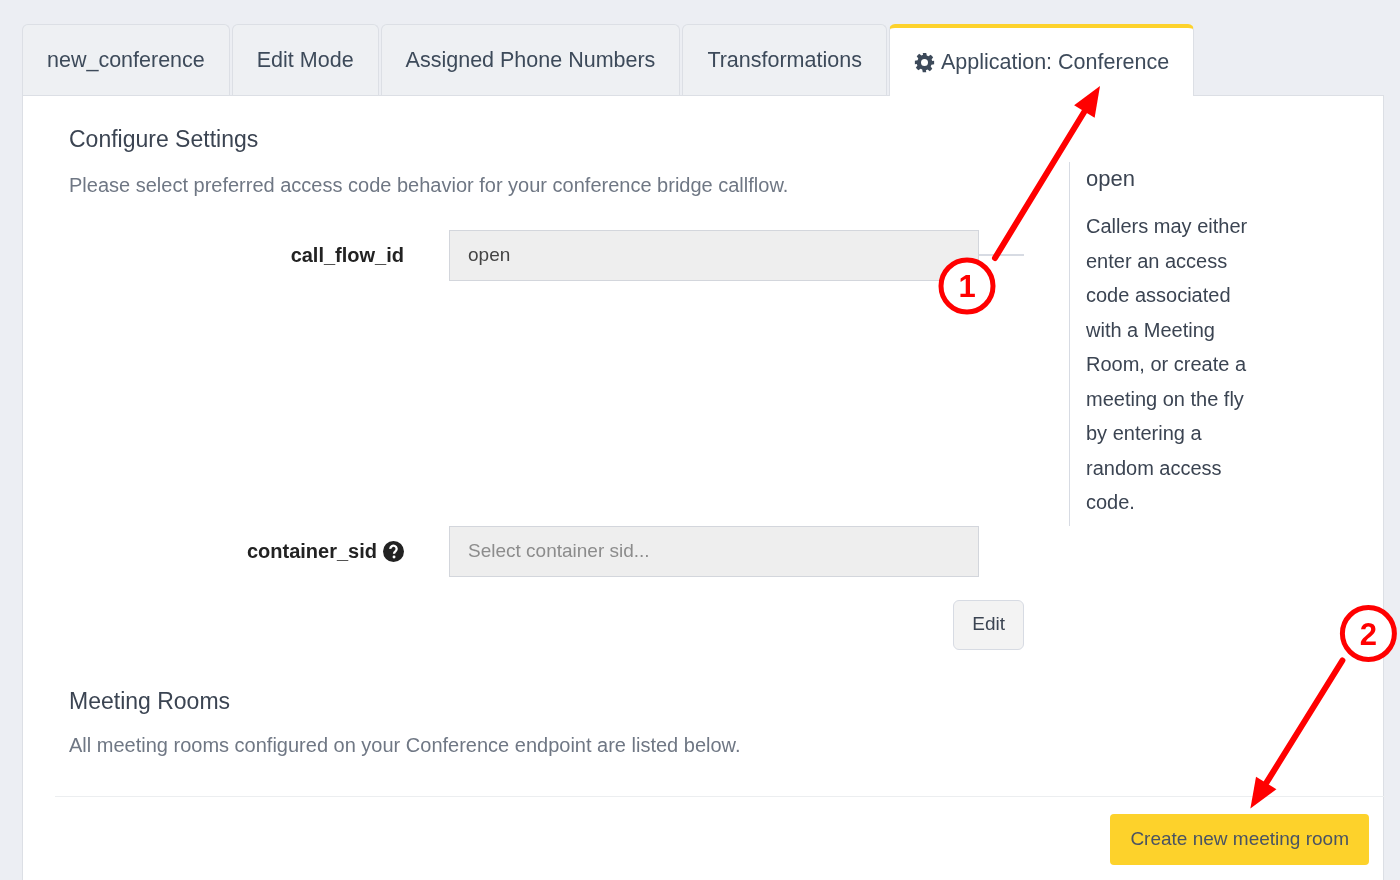  Describe the element at coordinates (429, 185) in the screenshot. I see `section-description: Please select preferred access code behavior for your conference bridge callflow.` at that location.